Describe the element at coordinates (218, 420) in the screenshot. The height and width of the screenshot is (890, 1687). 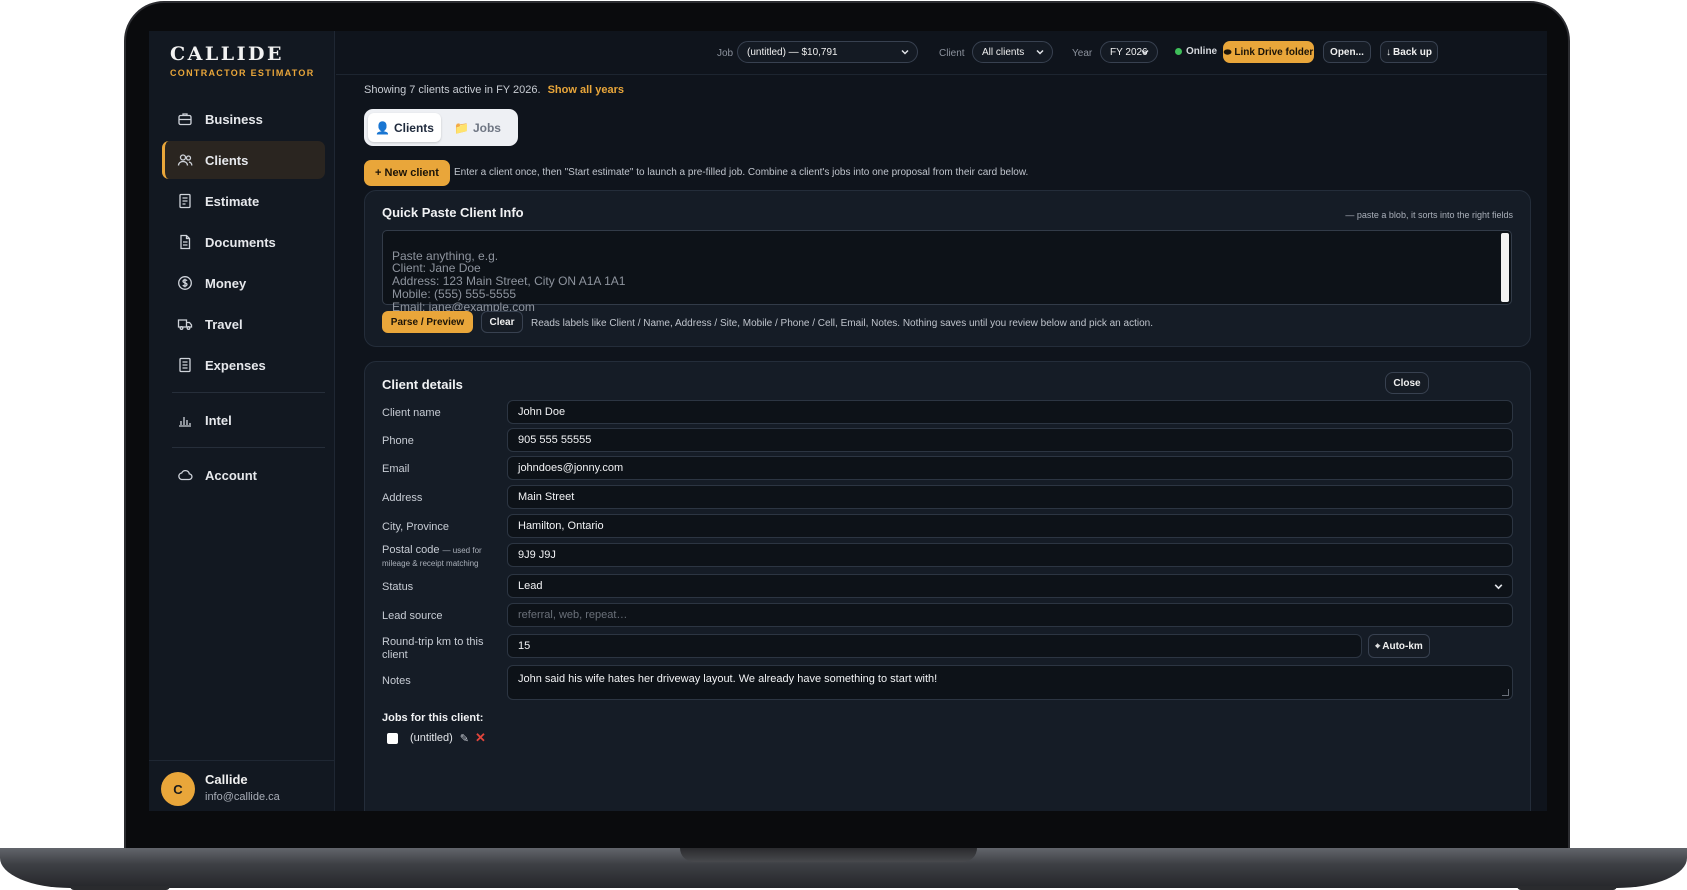
I see `sidebar-item-label: Intel` at that location.